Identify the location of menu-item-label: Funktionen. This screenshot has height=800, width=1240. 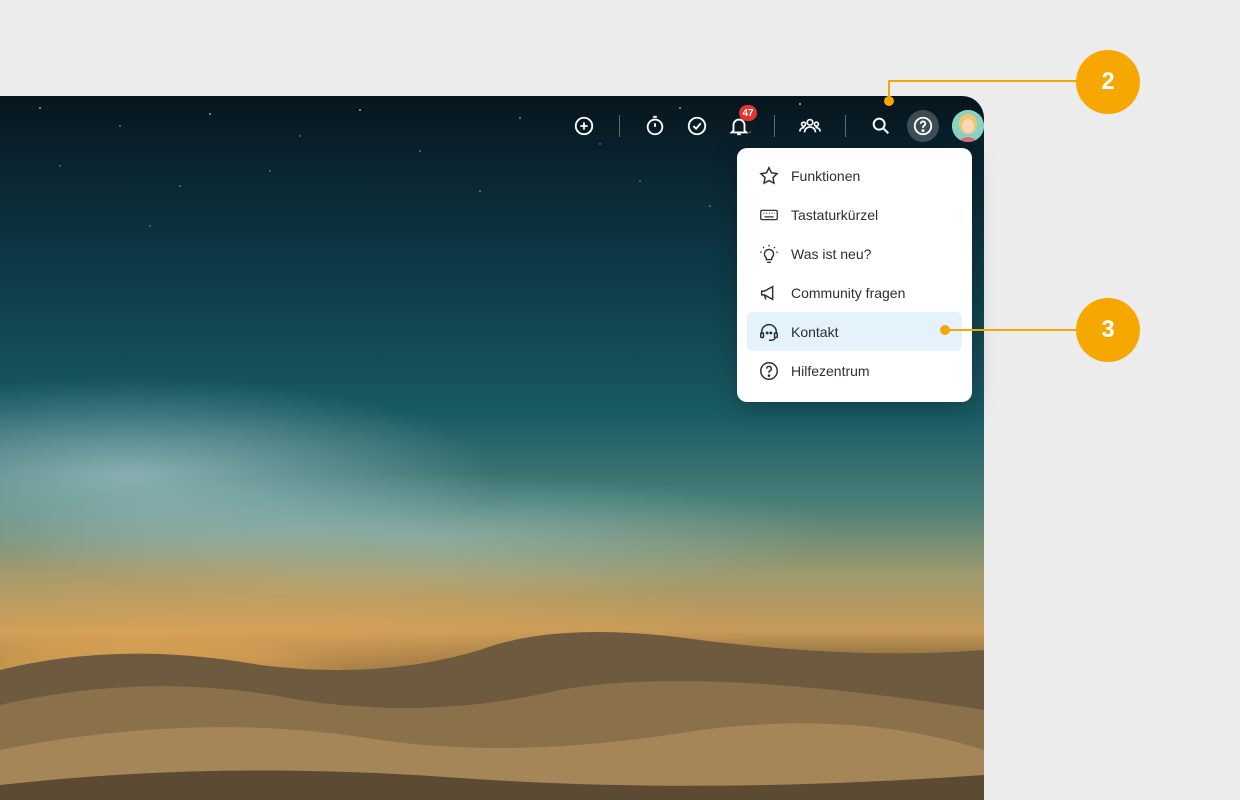
(826, 175).